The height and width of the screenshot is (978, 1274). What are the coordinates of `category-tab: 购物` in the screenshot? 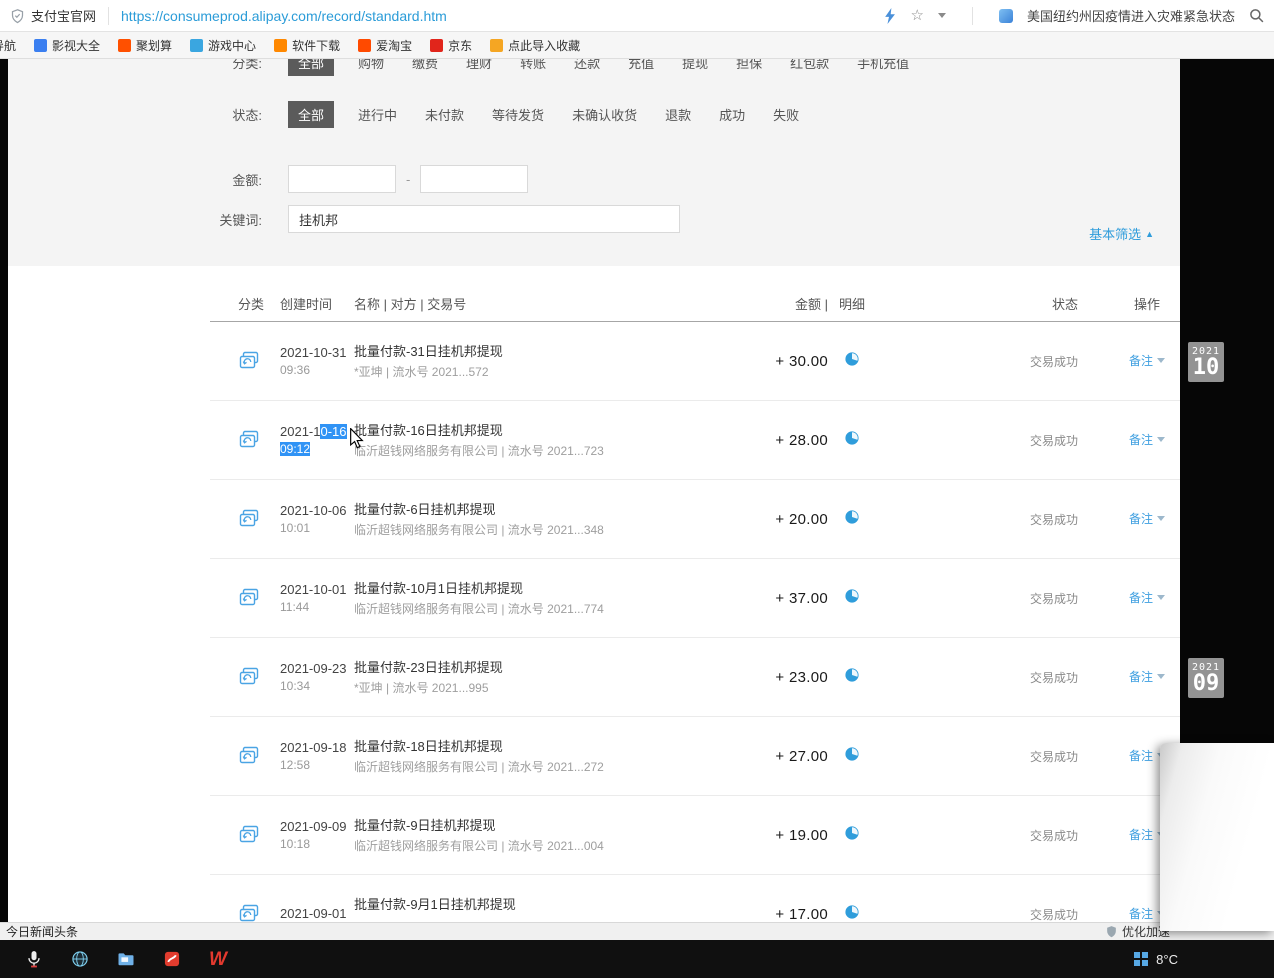 It's located at (371, 65).